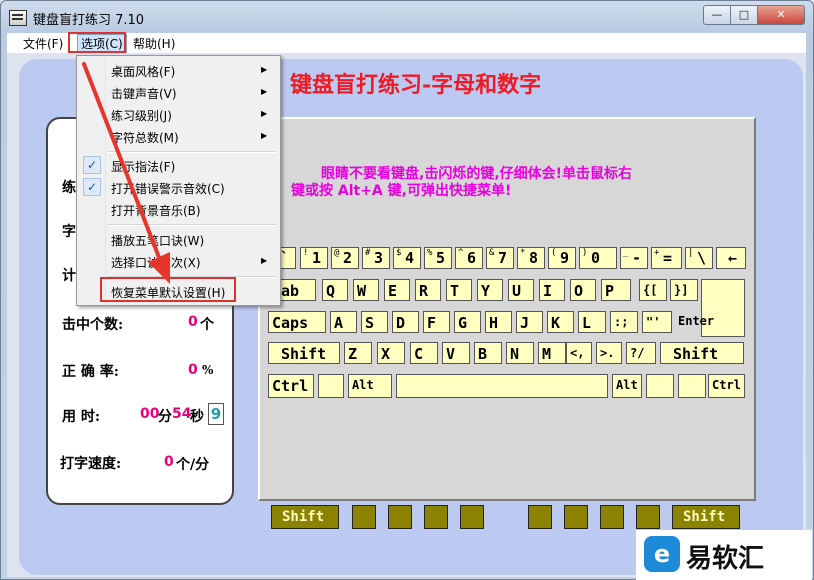 The height and width of the screenshot is (580, 814). I want to click on watermark: e 易软汇, so click(724, 555).